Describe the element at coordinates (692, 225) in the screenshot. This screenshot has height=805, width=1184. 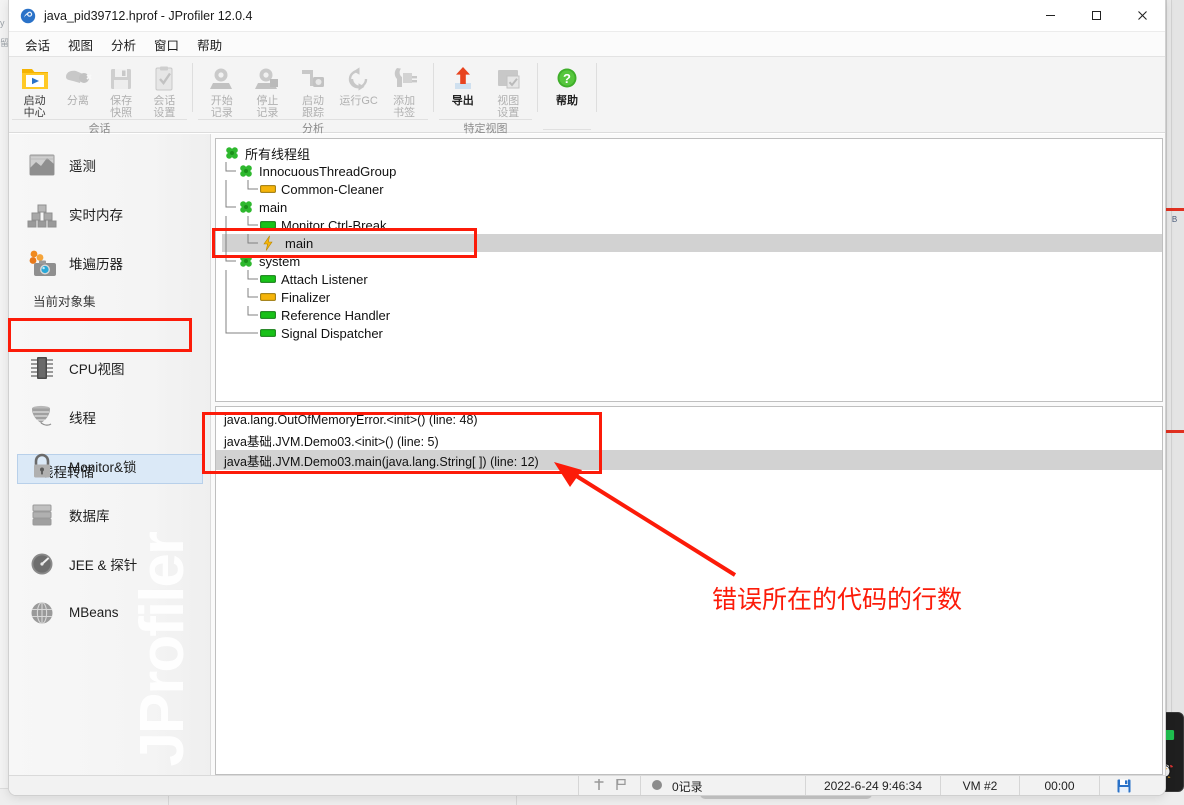
I see `tree-row: Monitor Ctrl-Break` at that location.